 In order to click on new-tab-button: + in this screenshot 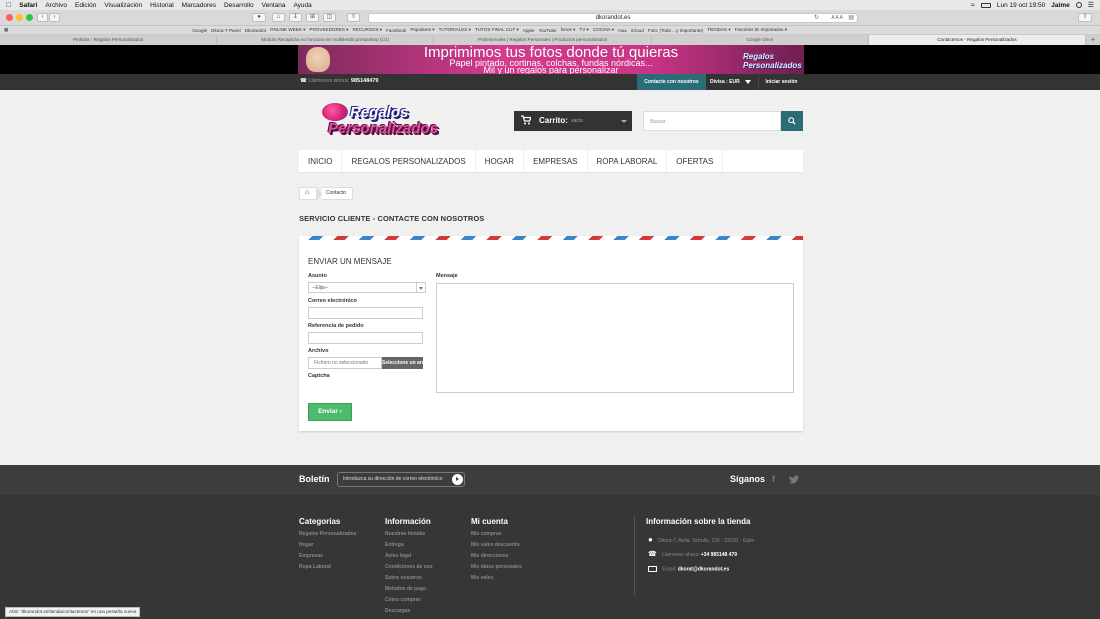, I will do `click(1093, 40)`.